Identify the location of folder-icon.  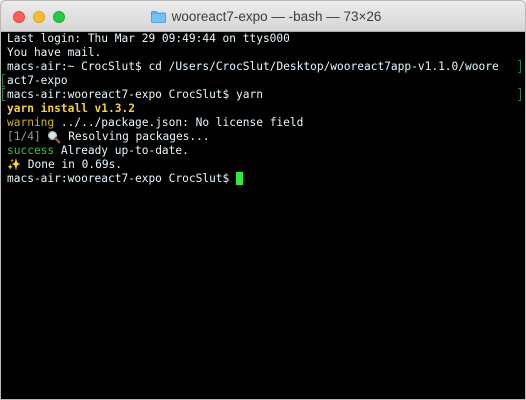
(158, 16).